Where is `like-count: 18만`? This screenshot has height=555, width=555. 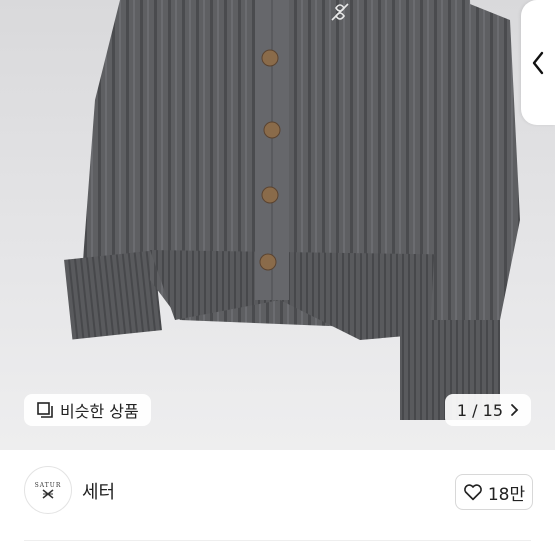 like-count: 18만 is located at coordinates (506, 494).